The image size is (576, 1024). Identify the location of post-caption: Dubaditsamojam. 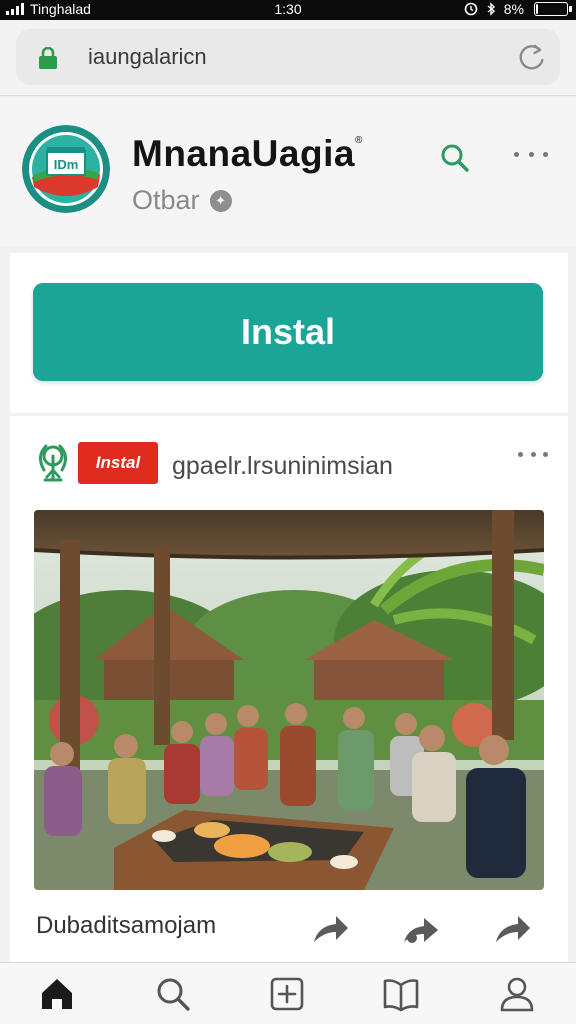
(126, 925).